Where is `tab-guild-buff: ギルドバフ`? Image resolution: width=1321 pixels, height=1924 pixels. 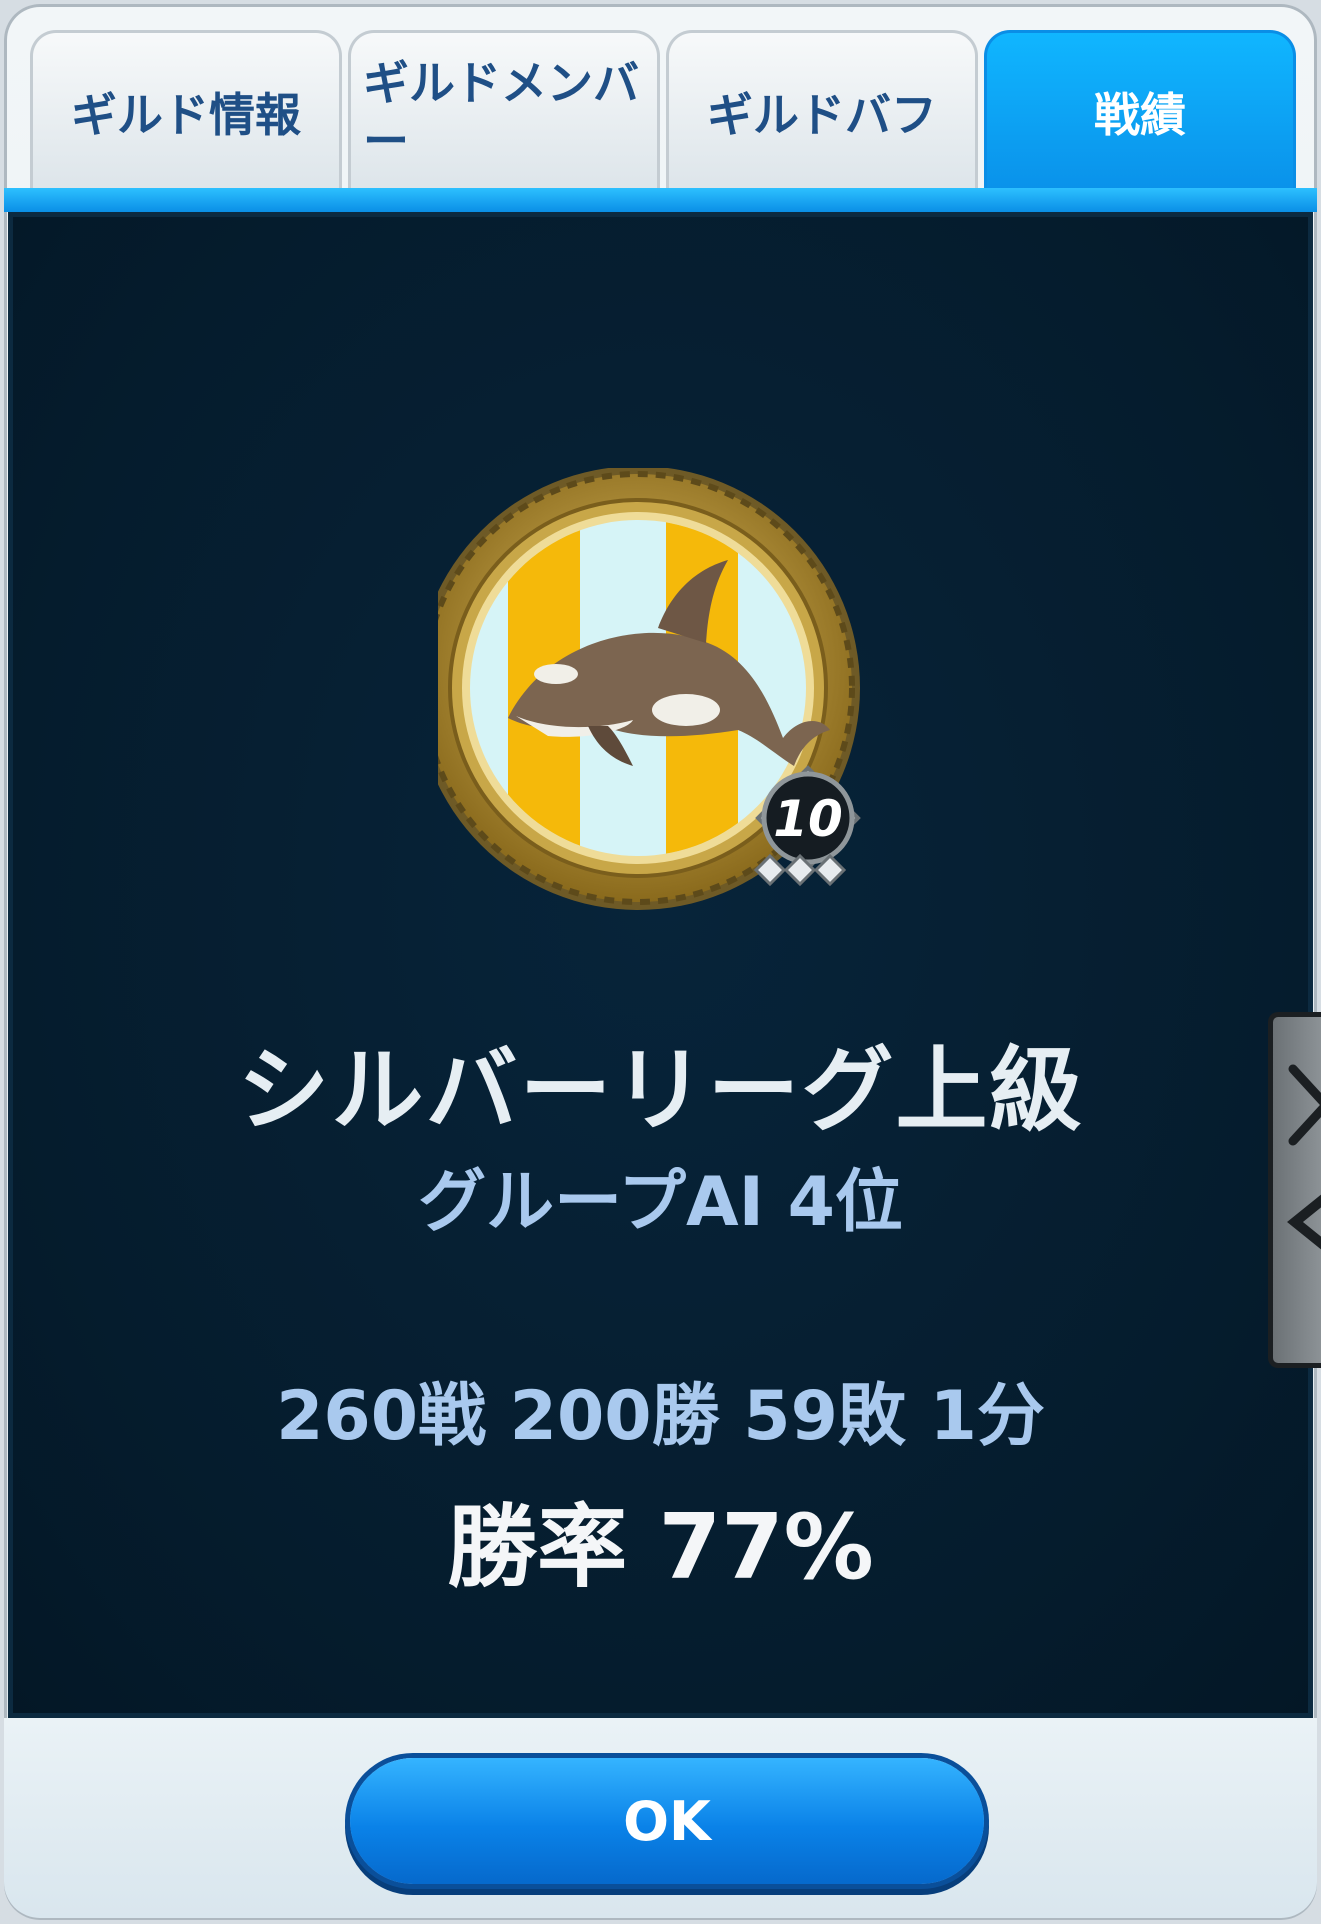 tab-guild-buff: ギルドバフ is located at coordinates (822, 110).